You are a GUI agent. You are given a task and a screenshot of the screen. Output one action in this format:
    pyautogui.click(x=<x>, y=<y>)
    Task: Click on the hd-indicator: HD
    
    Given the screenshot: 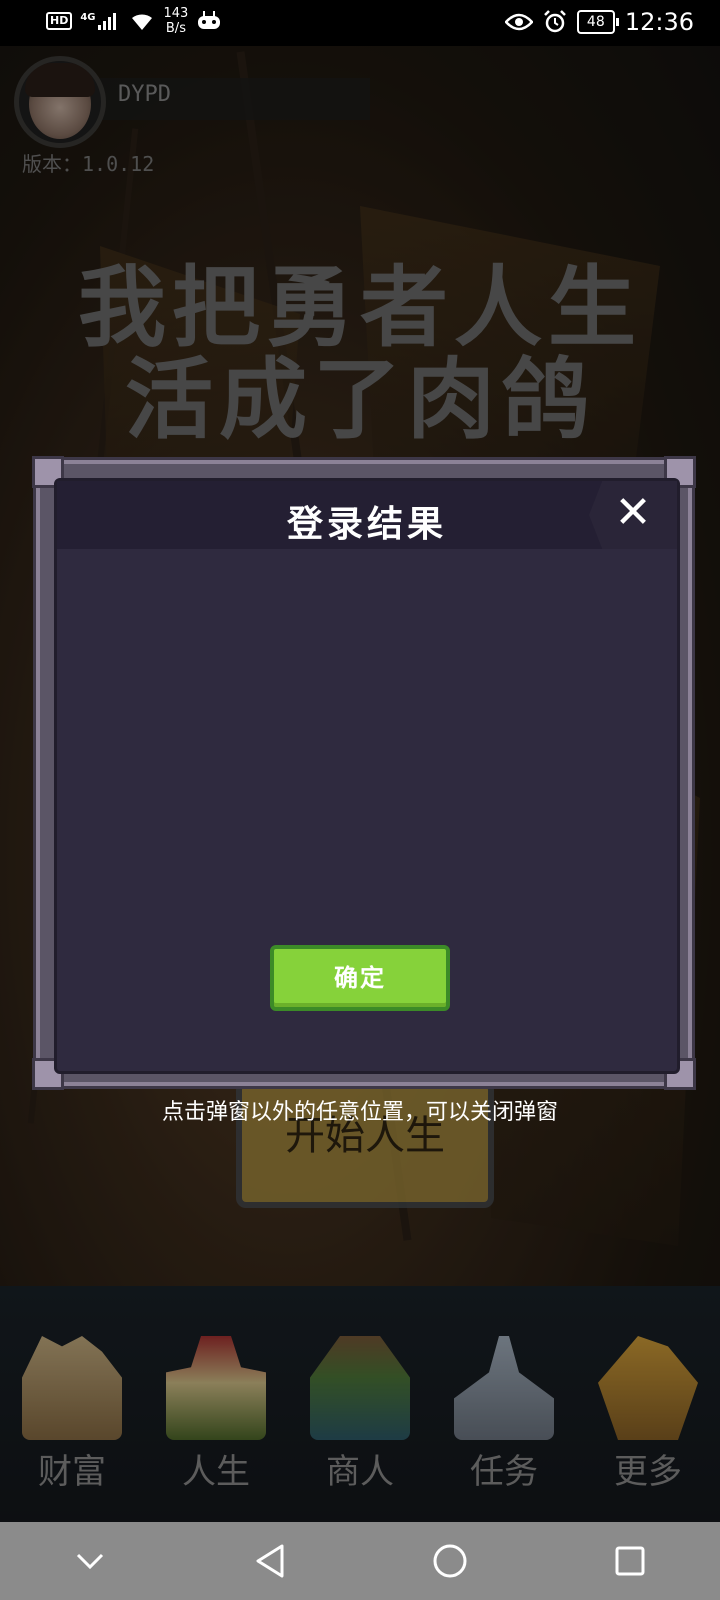 What is the action you would take?
    pyautogui.click(x=59, y=21)
    